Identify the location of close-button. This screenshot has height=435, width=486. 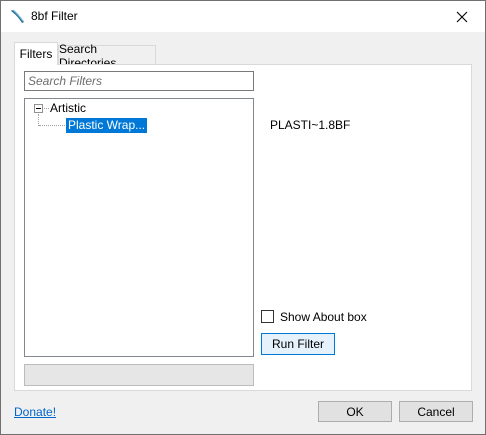
(462, 16).